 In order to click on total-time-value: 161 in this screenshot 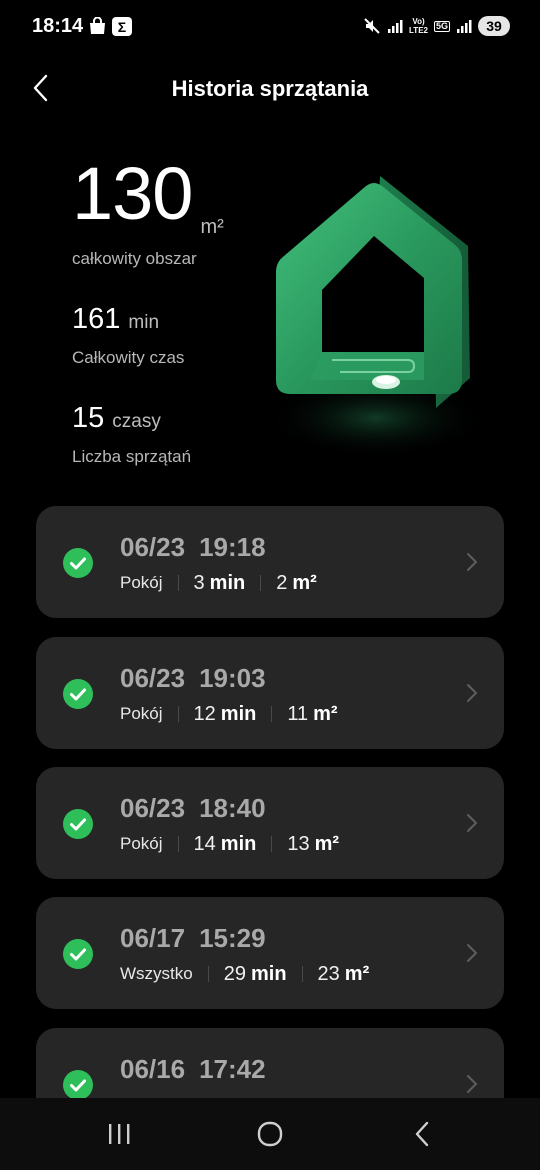, I will do `click(96, 319)`.